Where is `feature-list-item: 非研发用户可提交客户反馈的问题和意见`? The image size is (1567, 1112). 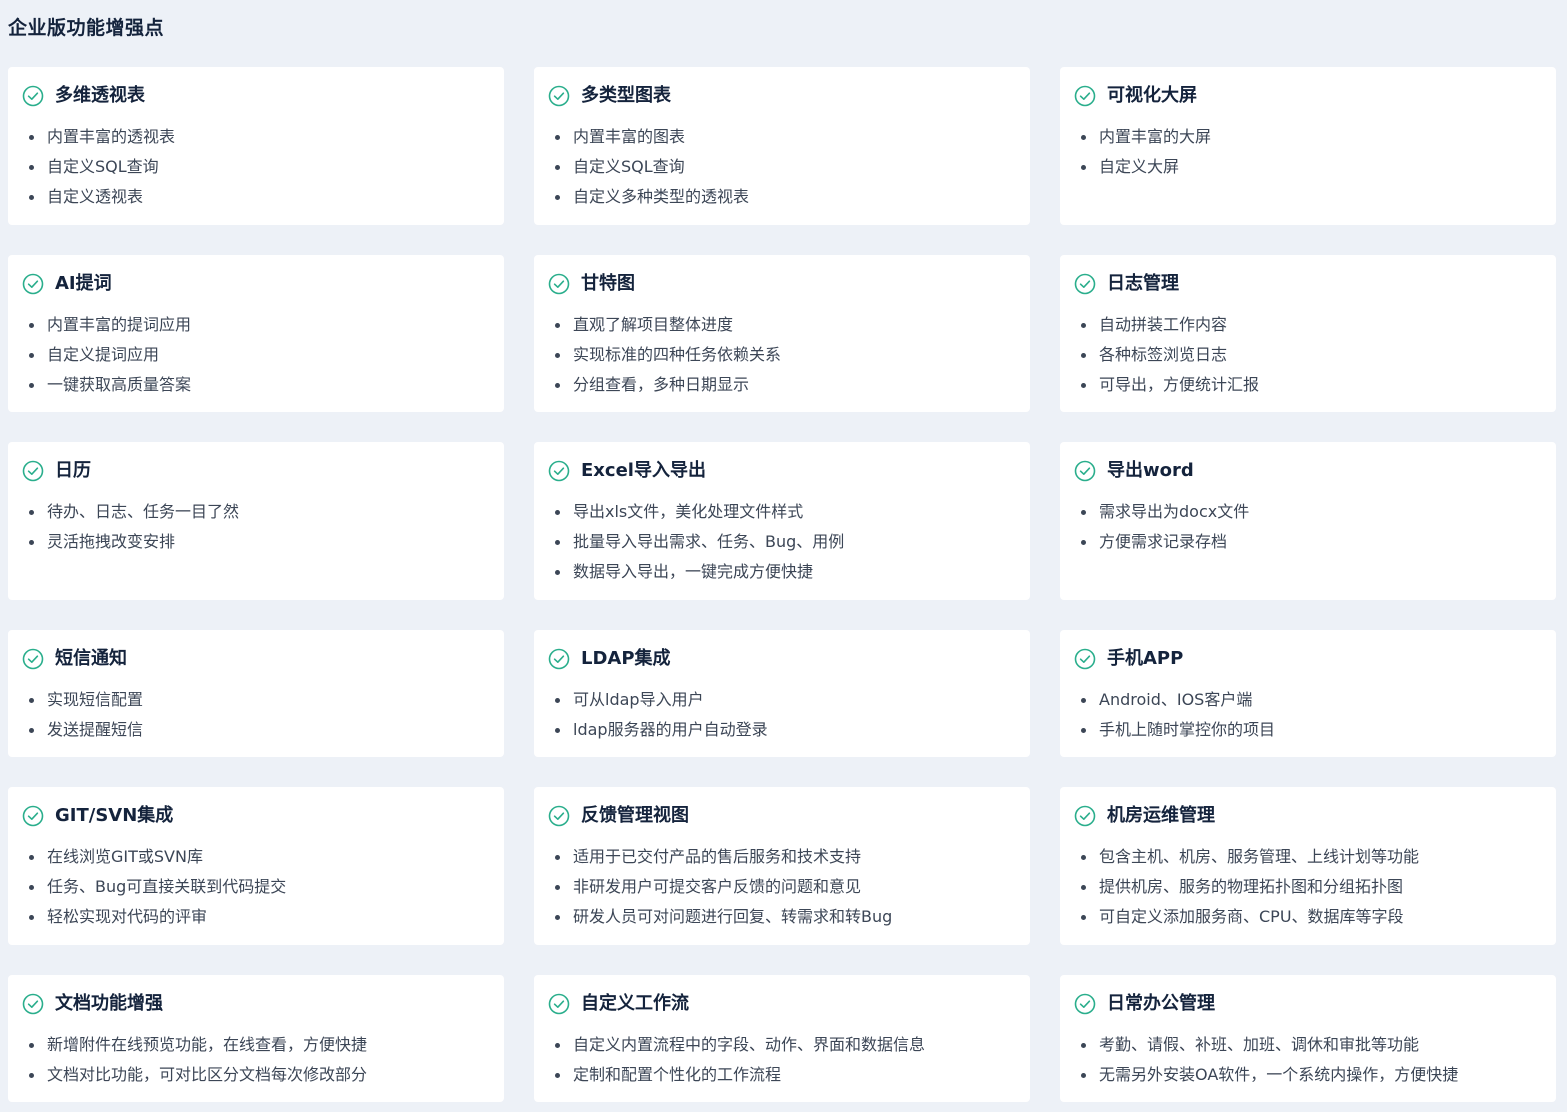 feature-list-item: 非研发用户可提交客户反馈的问题和意见 is located at coordinates (782, 887).